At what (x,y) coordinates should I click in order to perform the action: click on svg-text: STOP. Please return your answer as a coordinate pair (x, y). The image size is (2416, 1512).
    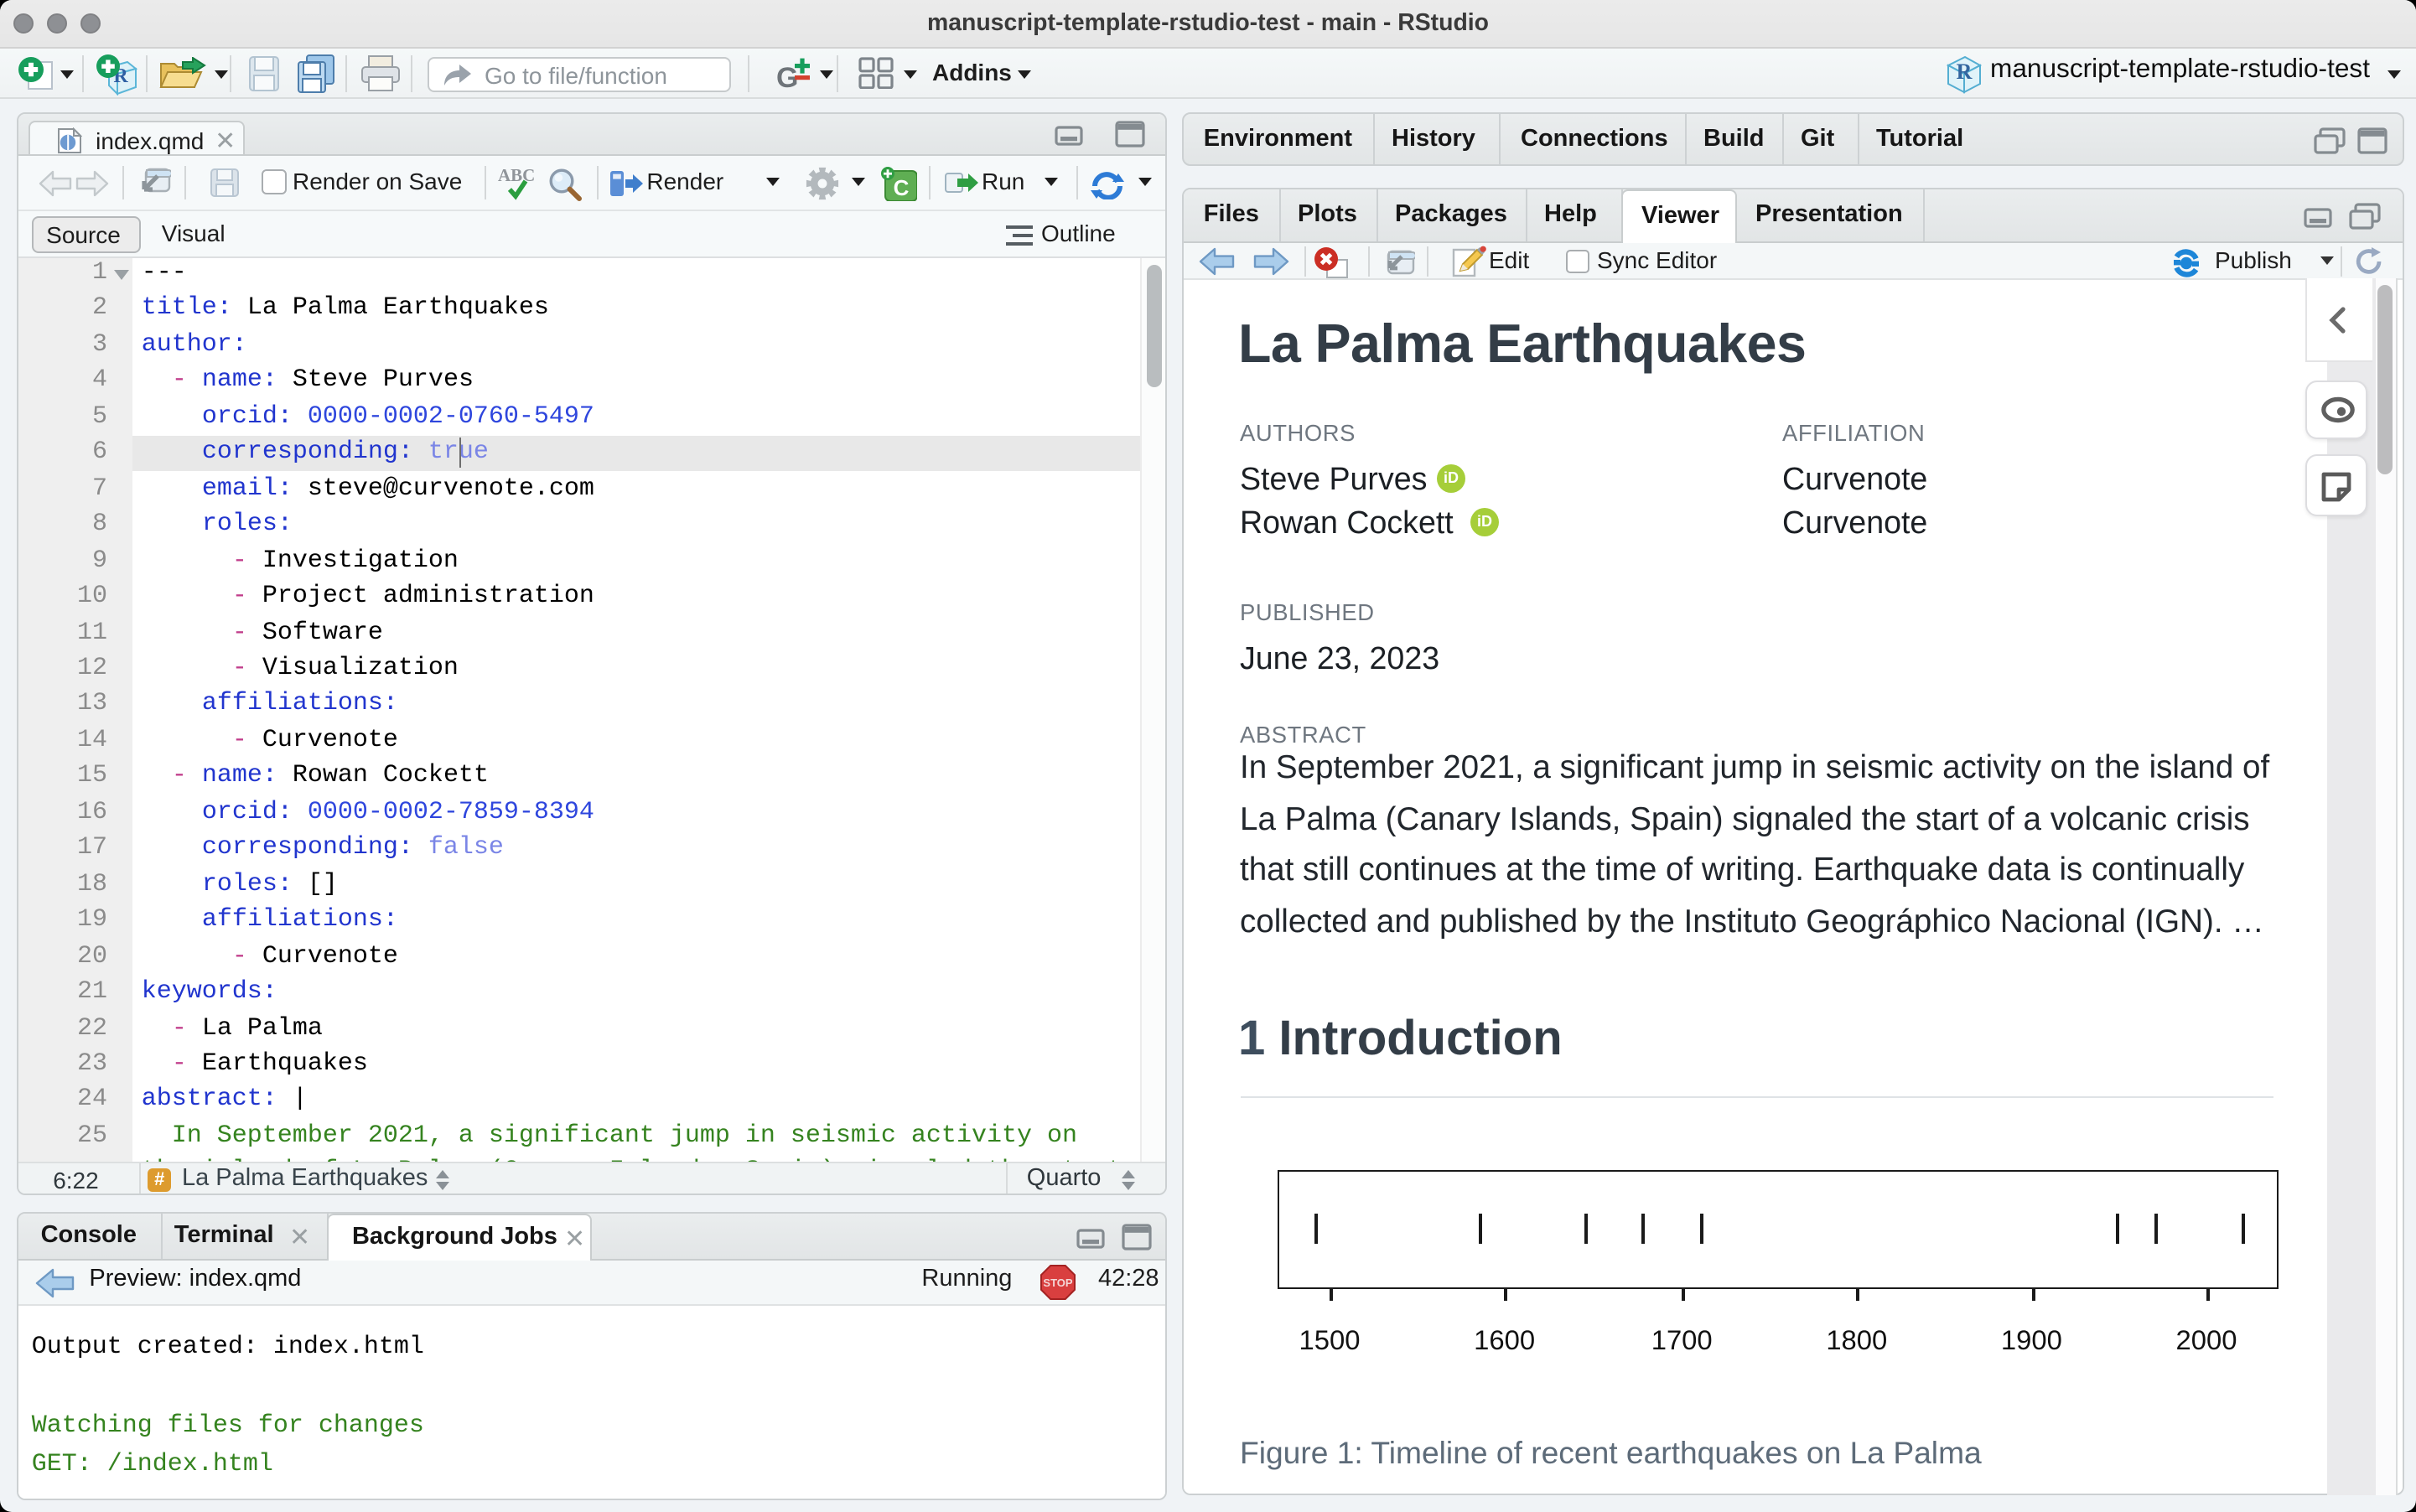
    Looking at the image, I should click on (1057, 1283).